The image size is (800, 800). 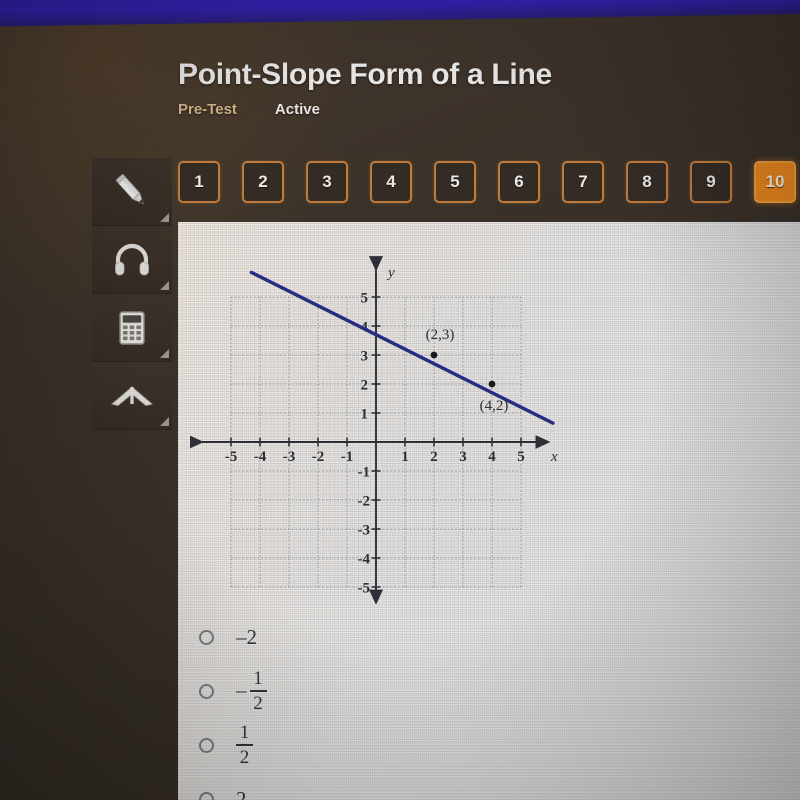 What do you see at coordinates (246, 636) in the screenshot?
I see `answer-option-label-1: –2` at bounding box center [246, 636].